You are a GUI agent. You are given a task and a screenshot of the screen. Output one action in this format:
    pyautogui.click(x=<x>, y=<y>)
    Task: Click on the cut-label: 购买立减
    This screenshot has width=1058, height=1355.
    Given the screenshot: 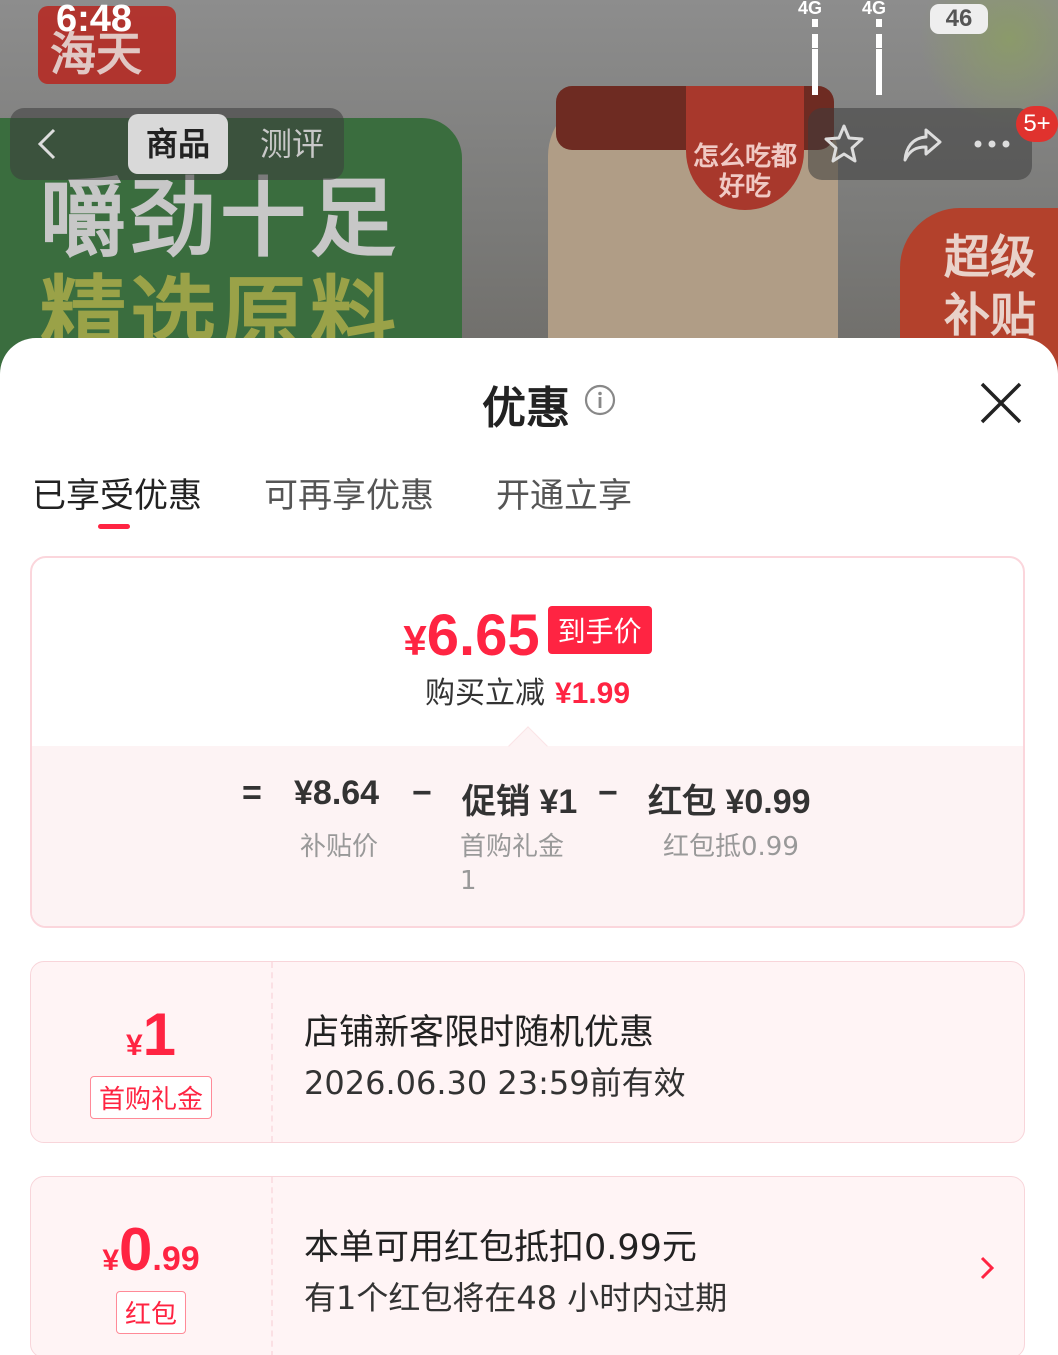 What is the action you would take?
    pyautogui.click(x=484, y=693)
    